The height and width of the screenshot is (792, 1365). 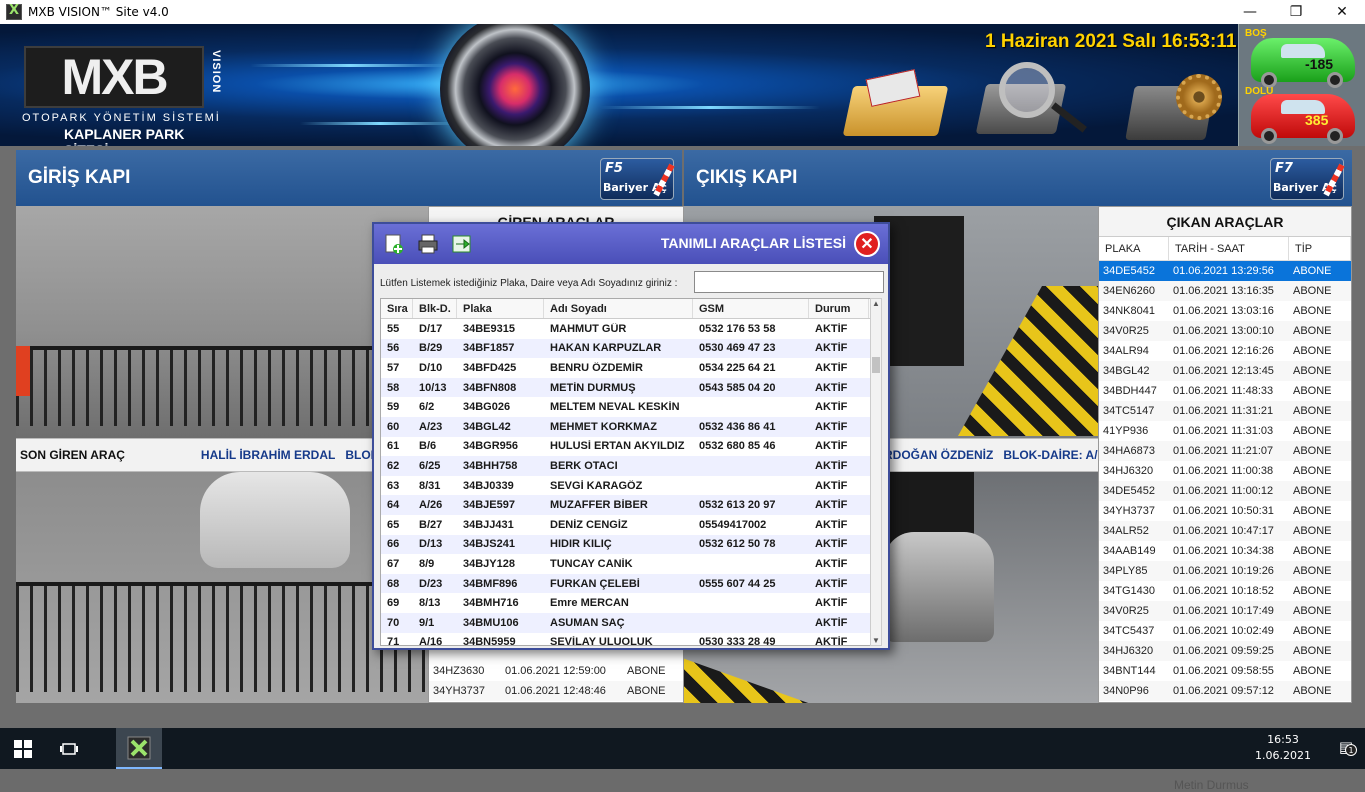 What do you see at coordinates (1296, 12) in the screenshot?
I see `maximize-button: ❐` at bounding box center [1296, 12].